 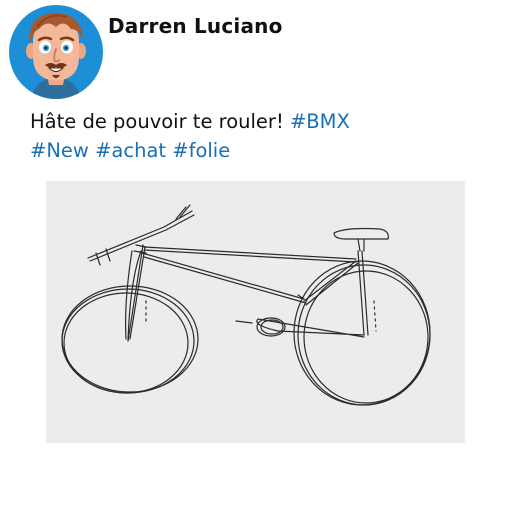 What do you see at coordinates (130, 150) in the screenshot?
I see `hashtag-achat: #achat` at bounding box center [130, 150].